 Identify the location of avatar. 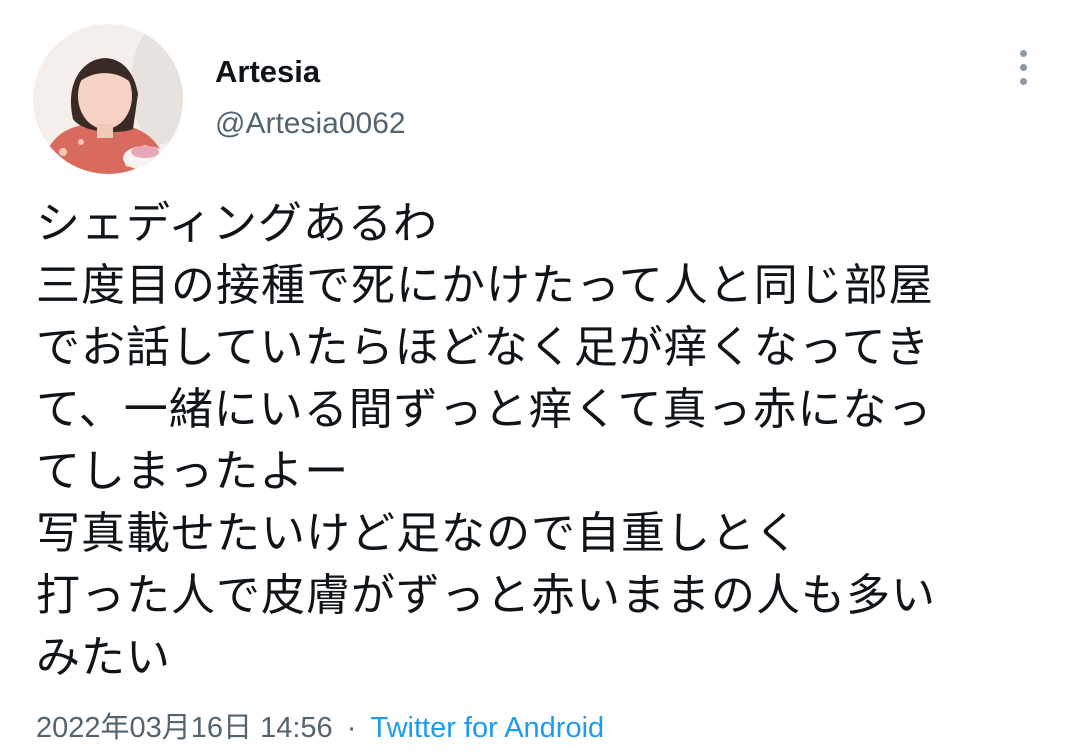
(108, 99).